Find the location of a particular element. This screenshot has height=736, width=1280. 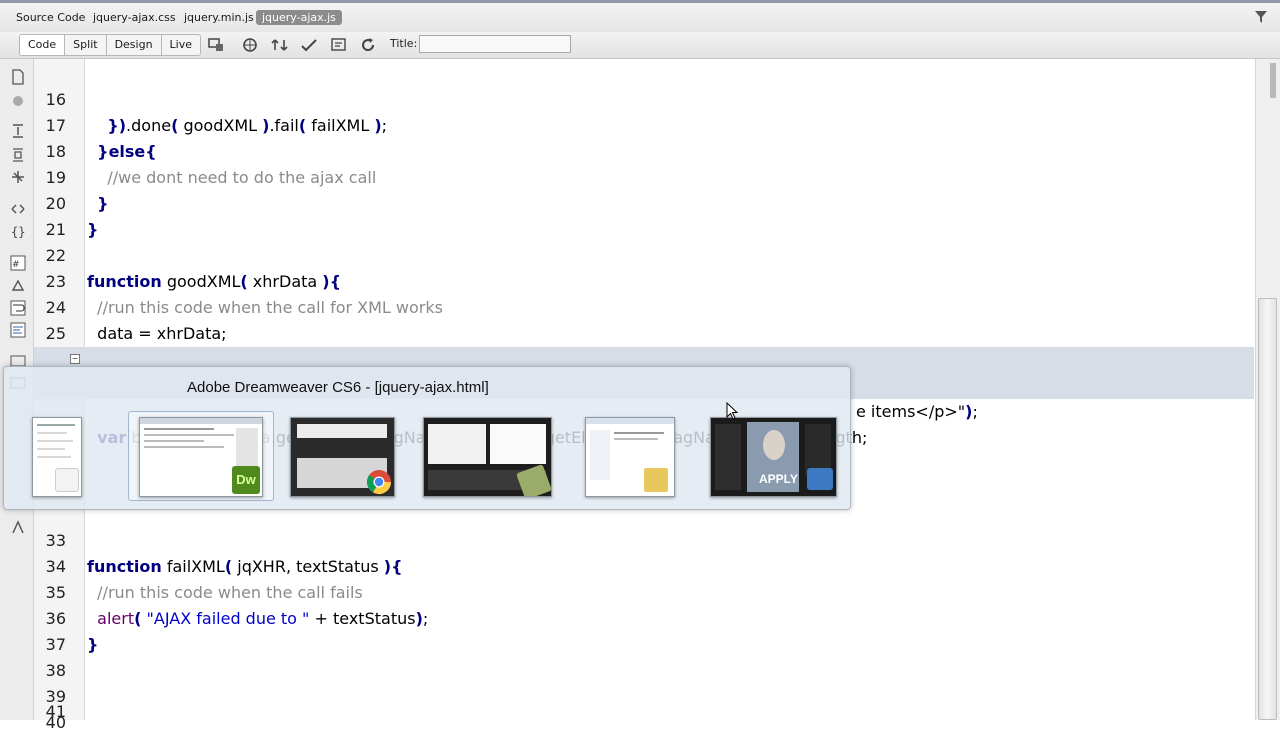

monitor-icon is located at coordinates (820, 479).